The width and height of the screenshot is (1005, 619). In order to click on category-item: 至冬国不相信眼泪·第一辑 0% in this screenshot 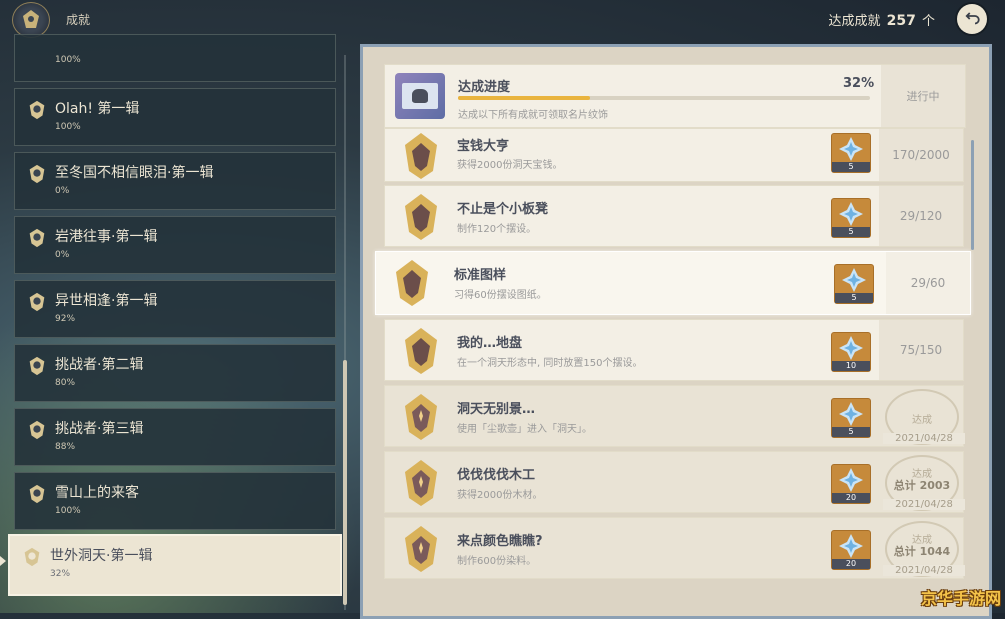, I will do `click(175, 181)`.